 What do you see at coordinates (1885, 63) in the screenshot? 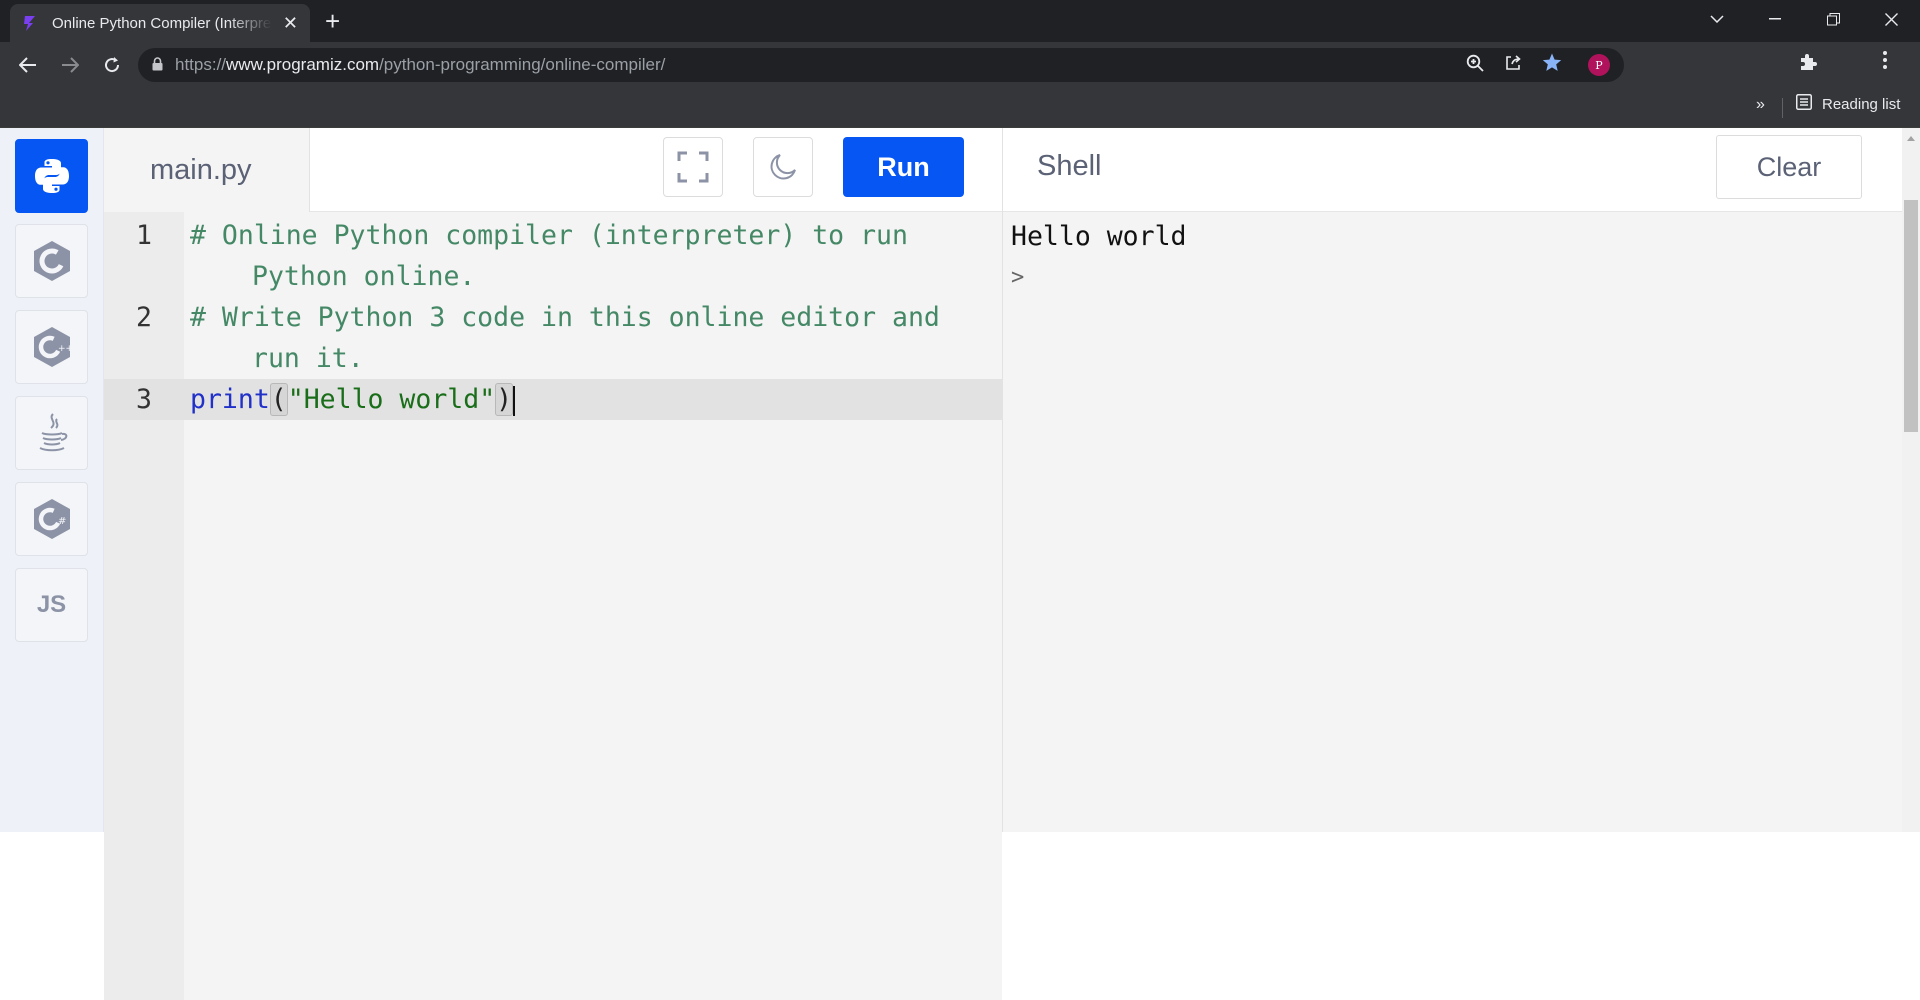
I see `kebab-menu-icon` at bounding box center [1885, 63].